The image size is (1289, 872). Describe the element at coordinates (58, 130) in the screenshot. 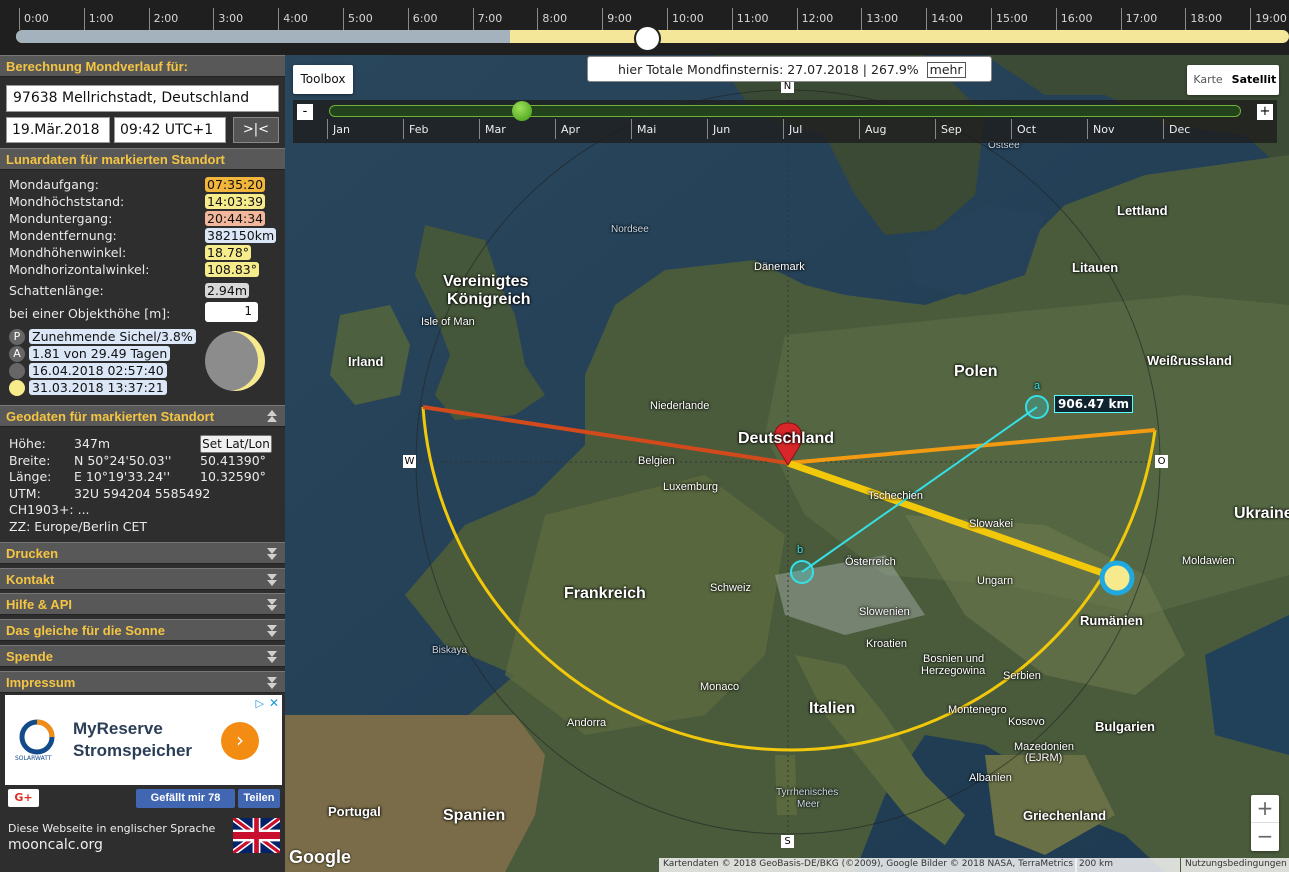

I see `date-input: 19.Mär.2018` at that location.